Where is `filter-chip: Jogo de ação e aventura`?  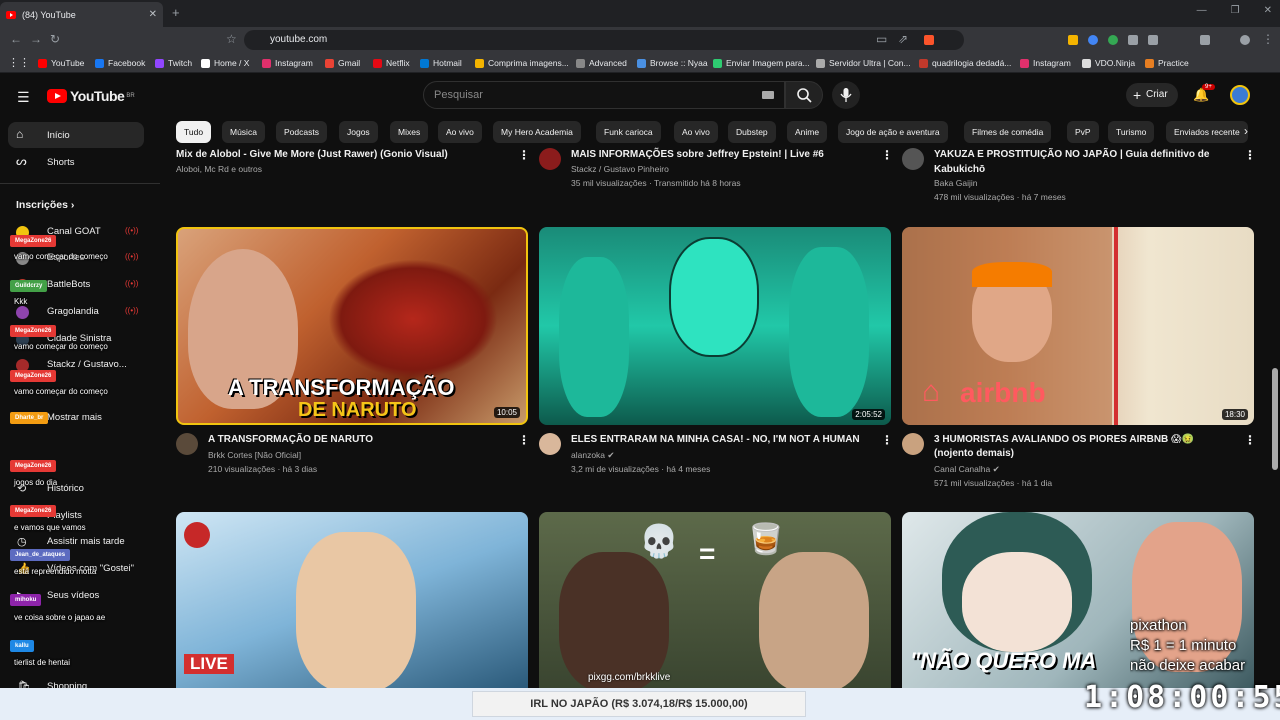
filter-chip: Jogo de ação e aventura is located at coordinates (893, 132).